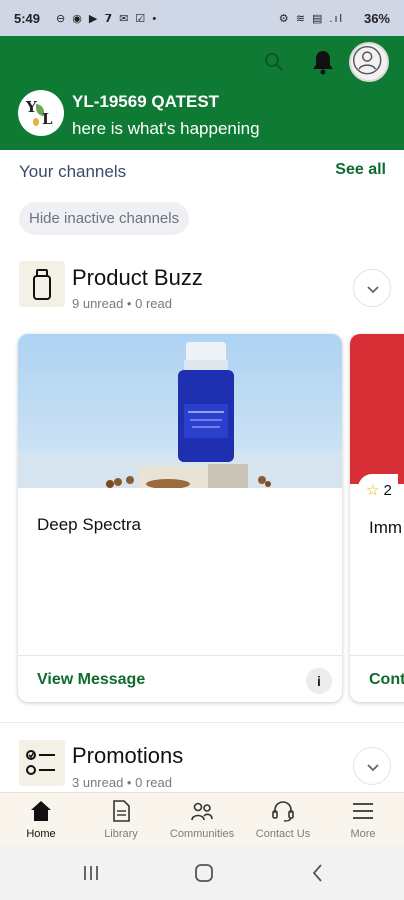  What do you see at coordinates (202, 834) in the screenshot?
I see `nav-label: Communities` at bounding box center [202, 834].